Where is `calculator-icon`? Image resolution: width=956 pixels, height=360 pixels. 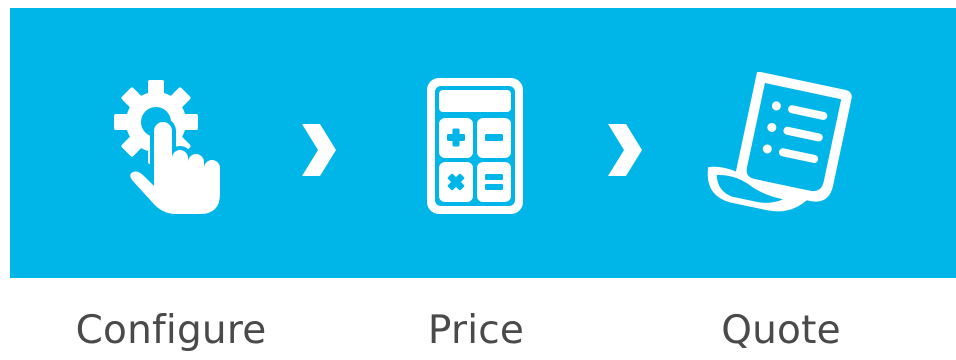 calculator-icon is located at coordinates (475, 146).